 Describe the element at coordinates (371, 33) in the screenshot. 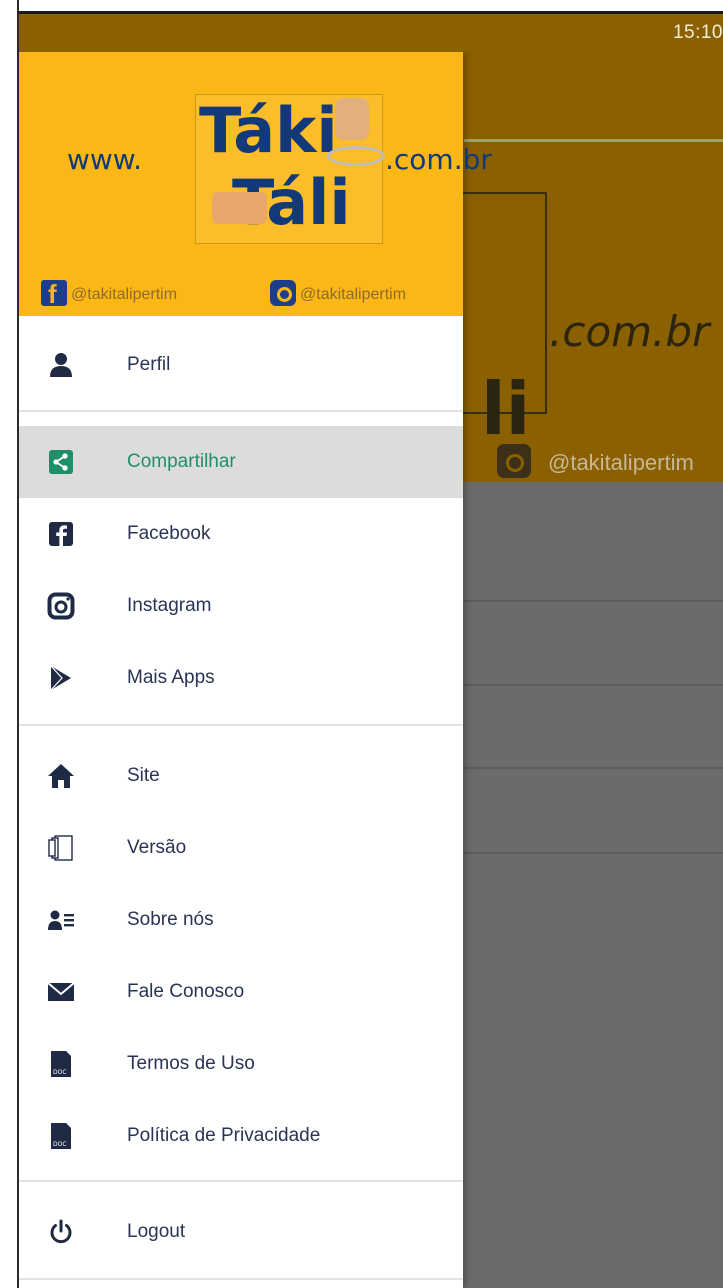

I see `status-bar: 15:10` at that location.